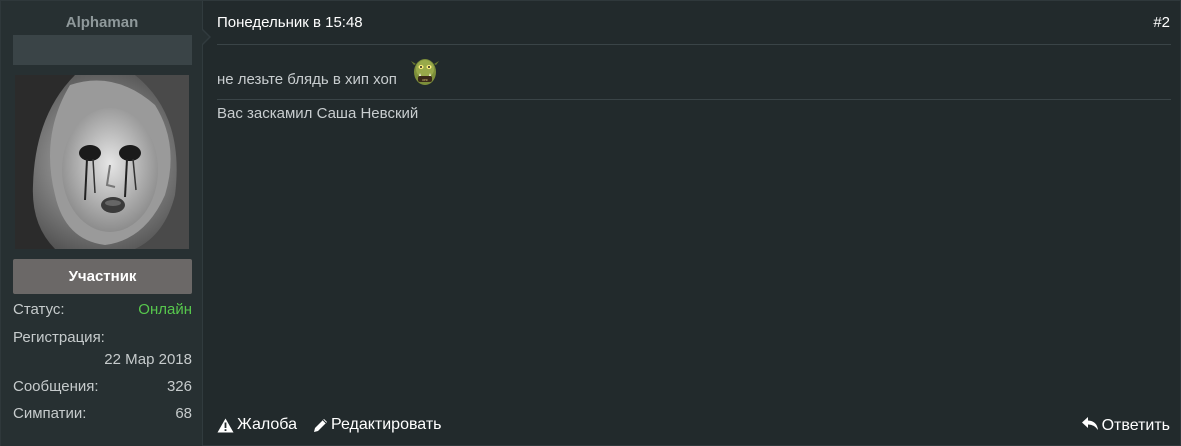  What do you see at coordinates (290, 22) in the screenshot?
I see `post-date: Понедельник в 15:48` at bounding box center [290, 22].